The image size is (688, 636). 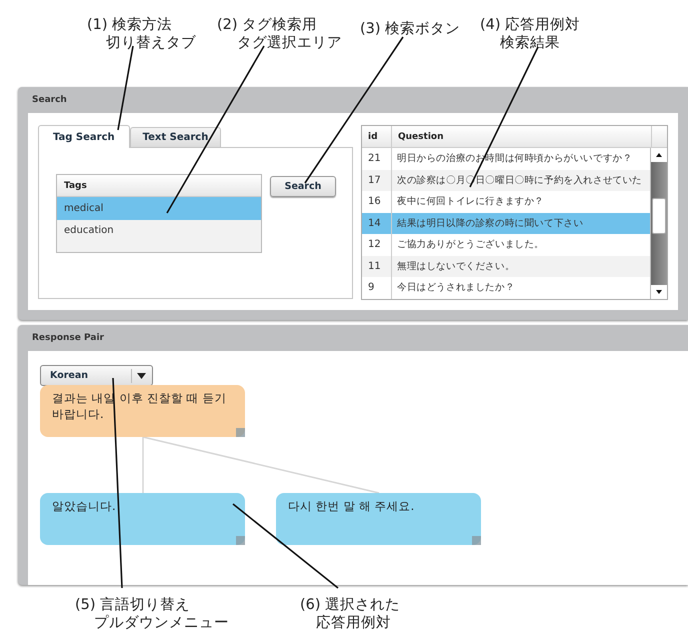 I want to click on node-text: 다시 한번 말 해 주세요., so click(x=352, y=506).